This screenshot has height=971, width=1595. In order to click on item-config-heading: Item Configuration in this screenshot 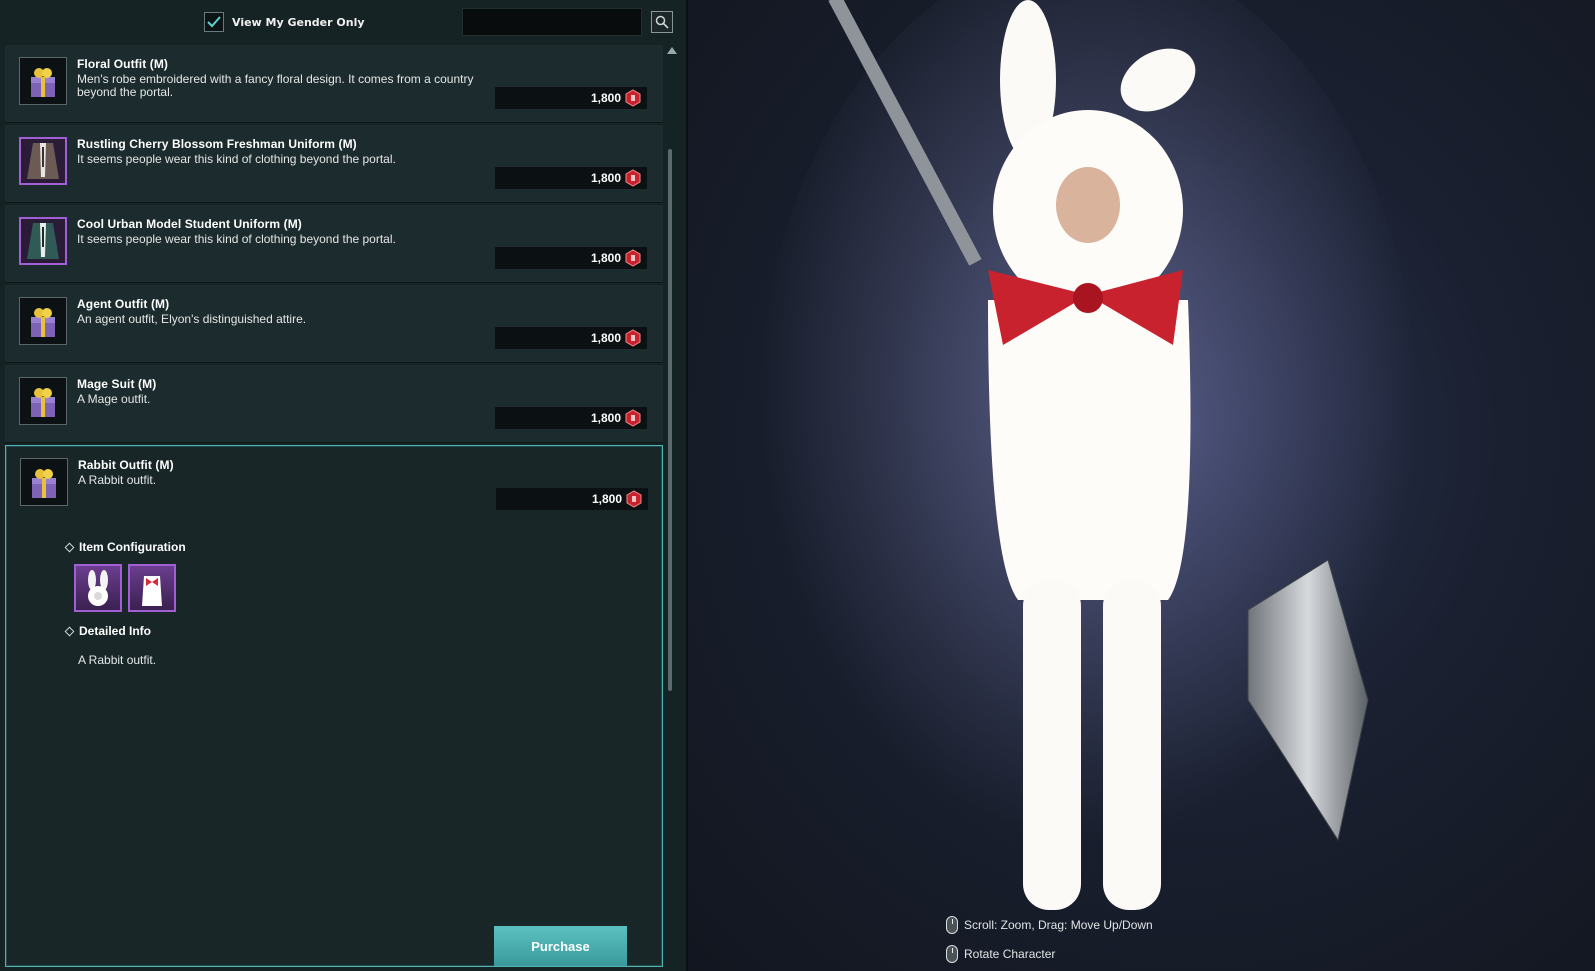, I will do `click(125, 547)`.